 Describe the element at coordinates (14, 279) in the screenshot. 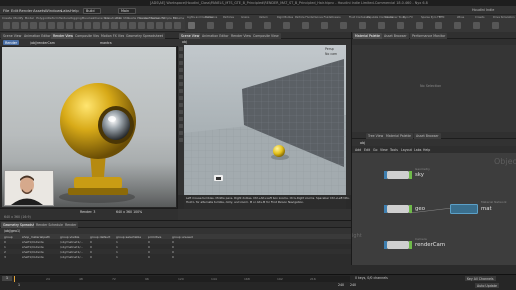

I see `playhead` at that location.